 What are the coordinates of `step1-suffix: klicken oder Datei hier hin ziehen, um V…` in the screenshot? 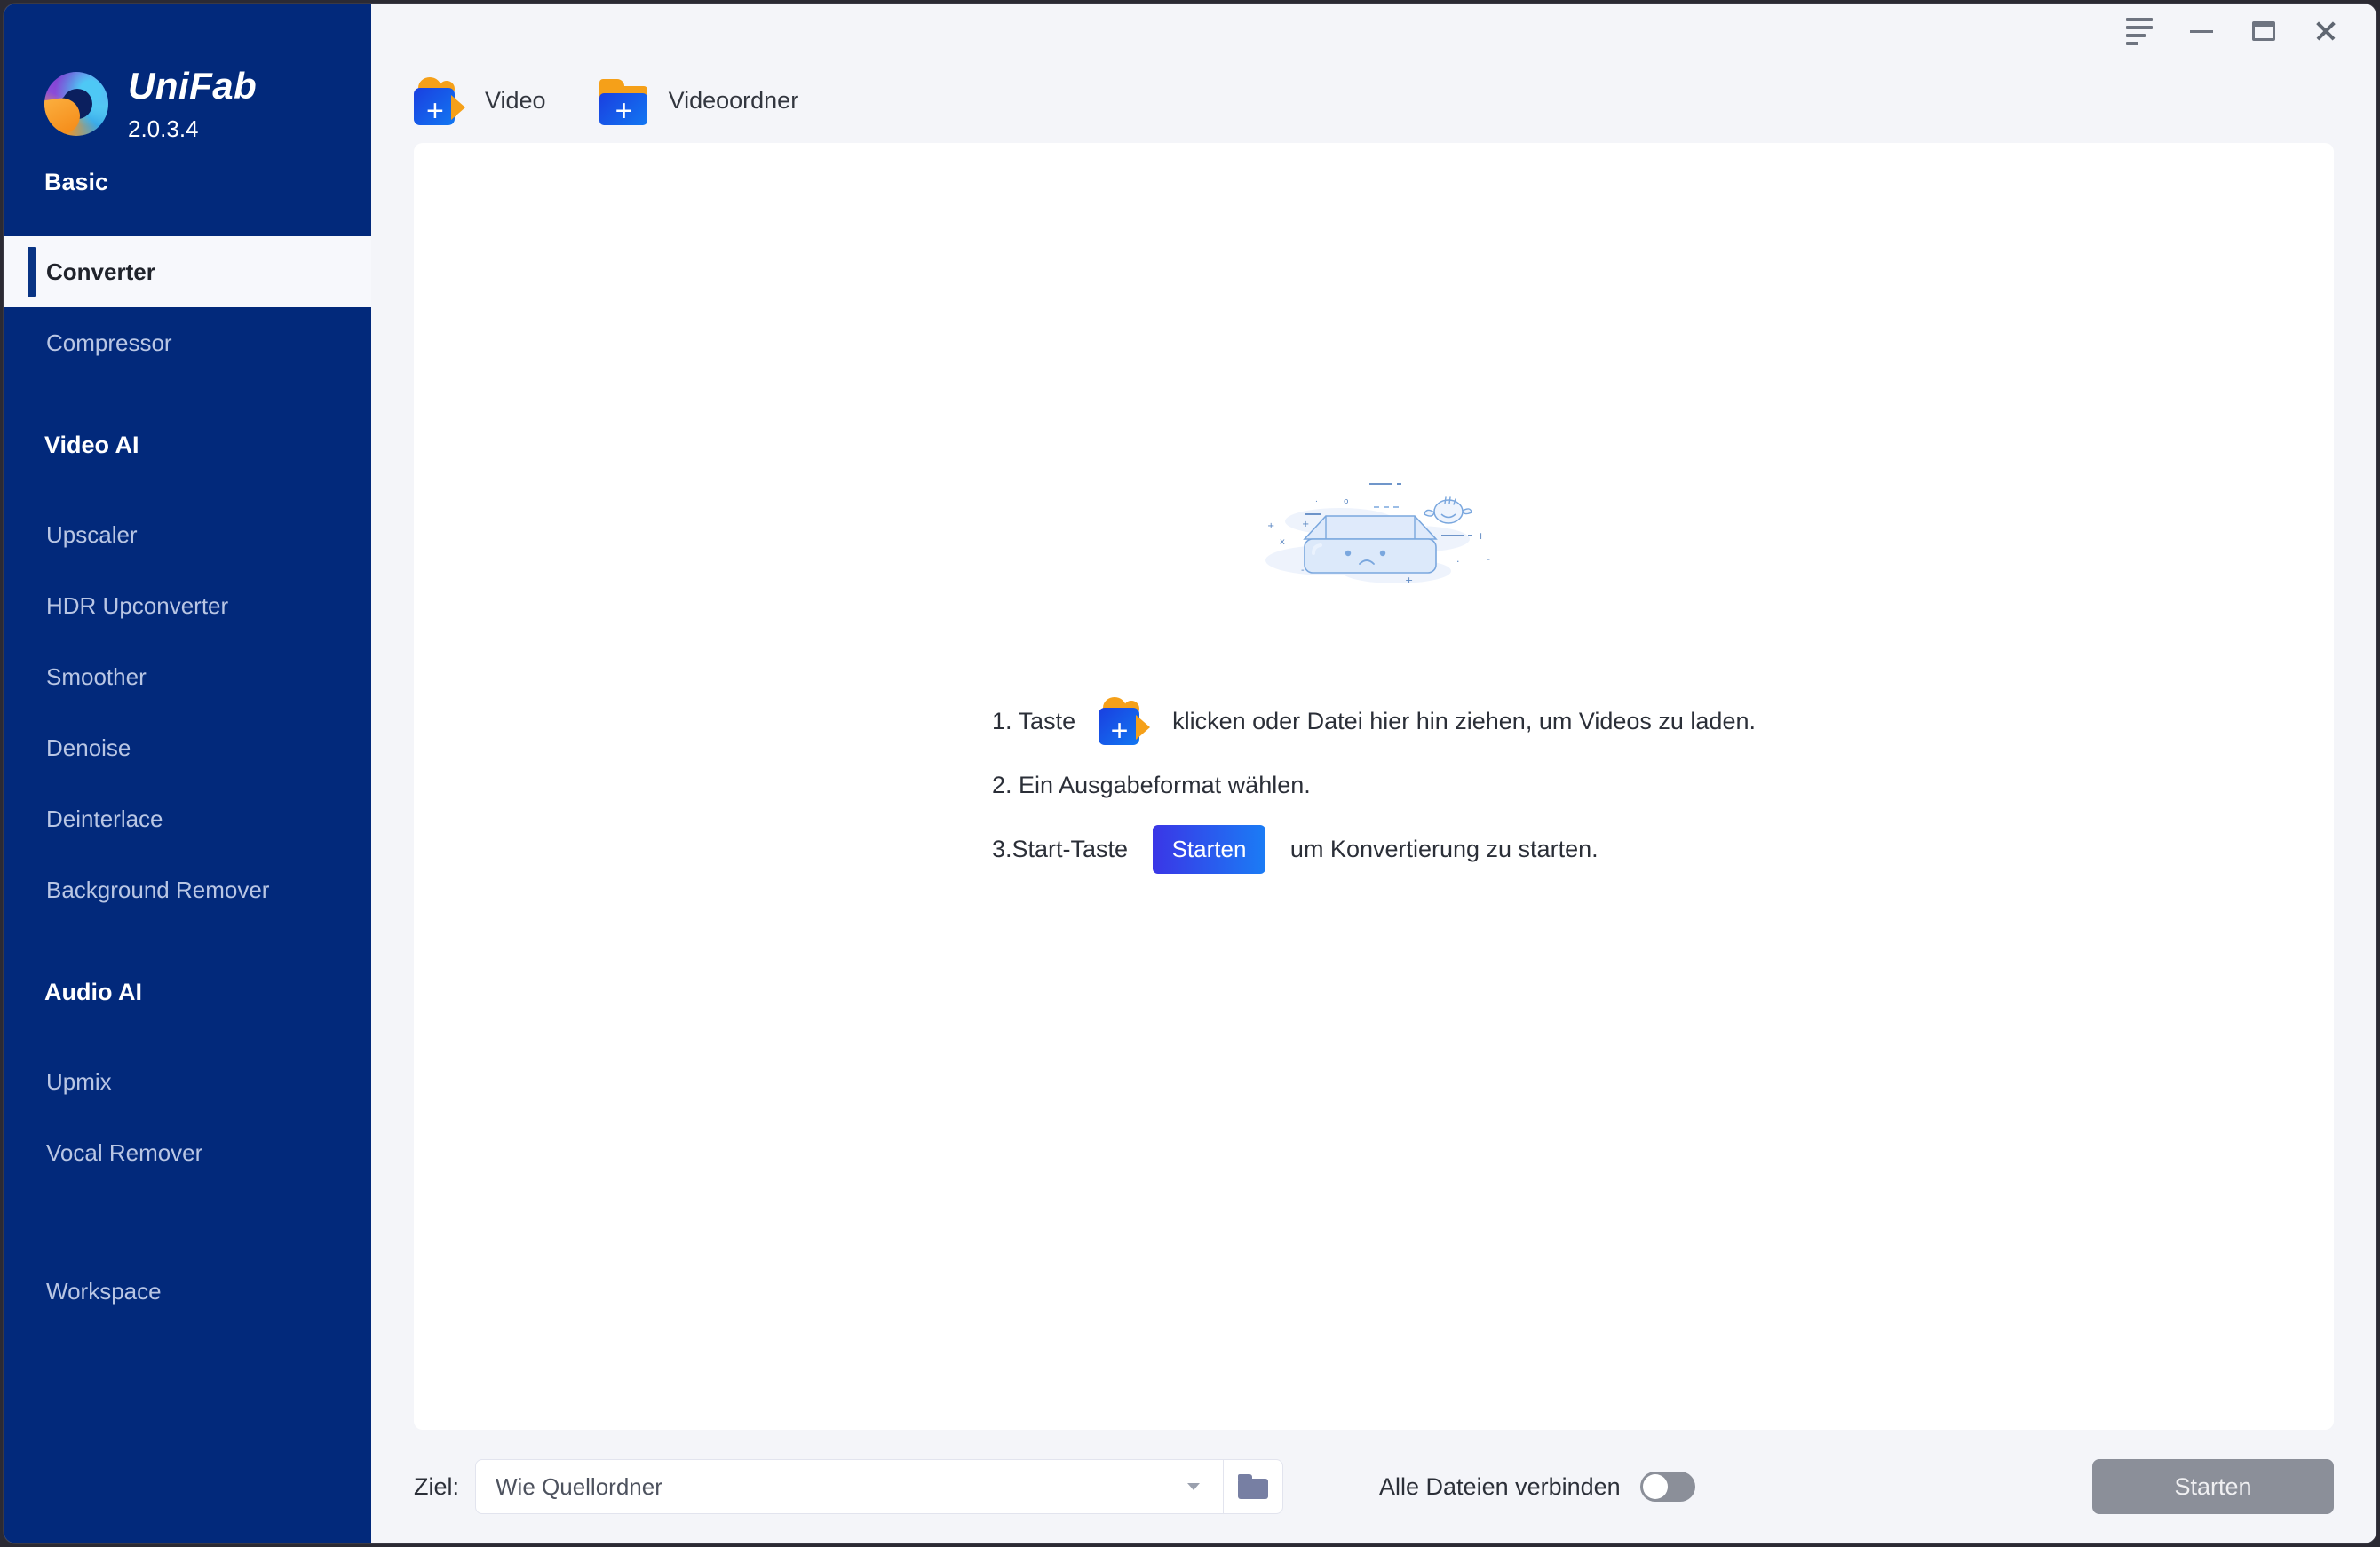 It's located at (1460, 720).